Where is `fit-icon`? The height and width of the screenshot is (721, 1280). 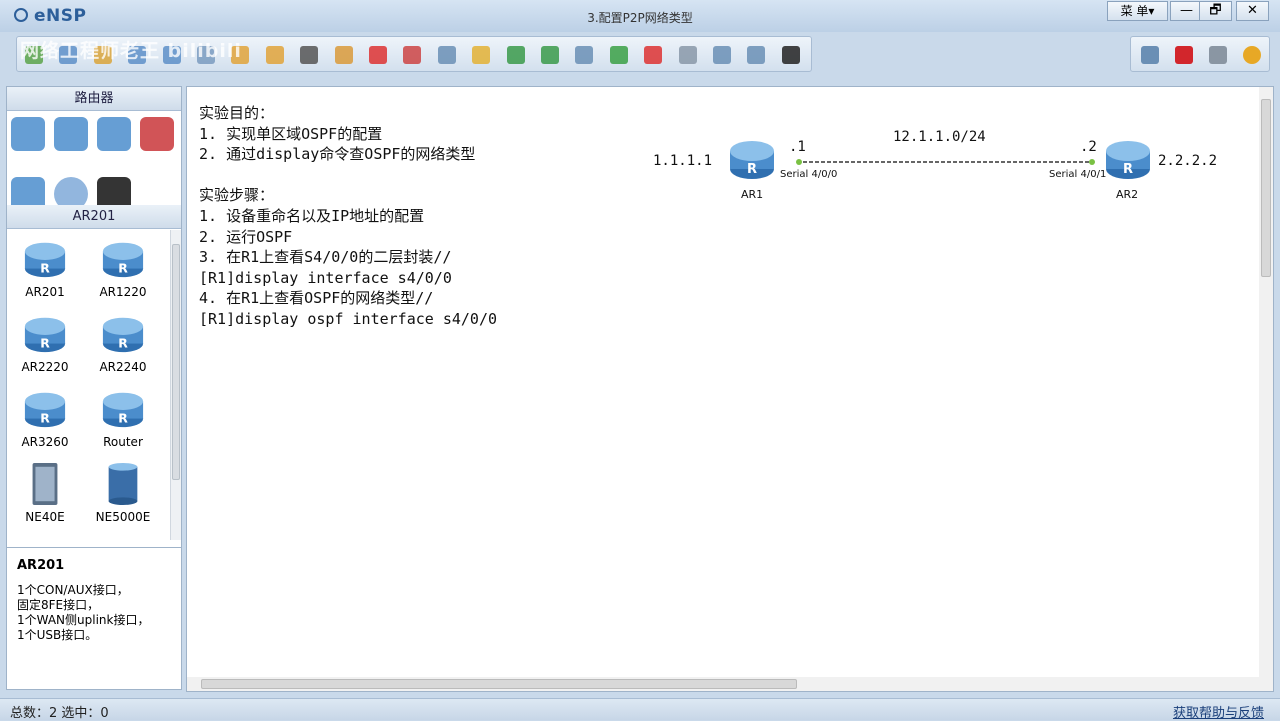 fit-icon is located at coordinates (584, 55).